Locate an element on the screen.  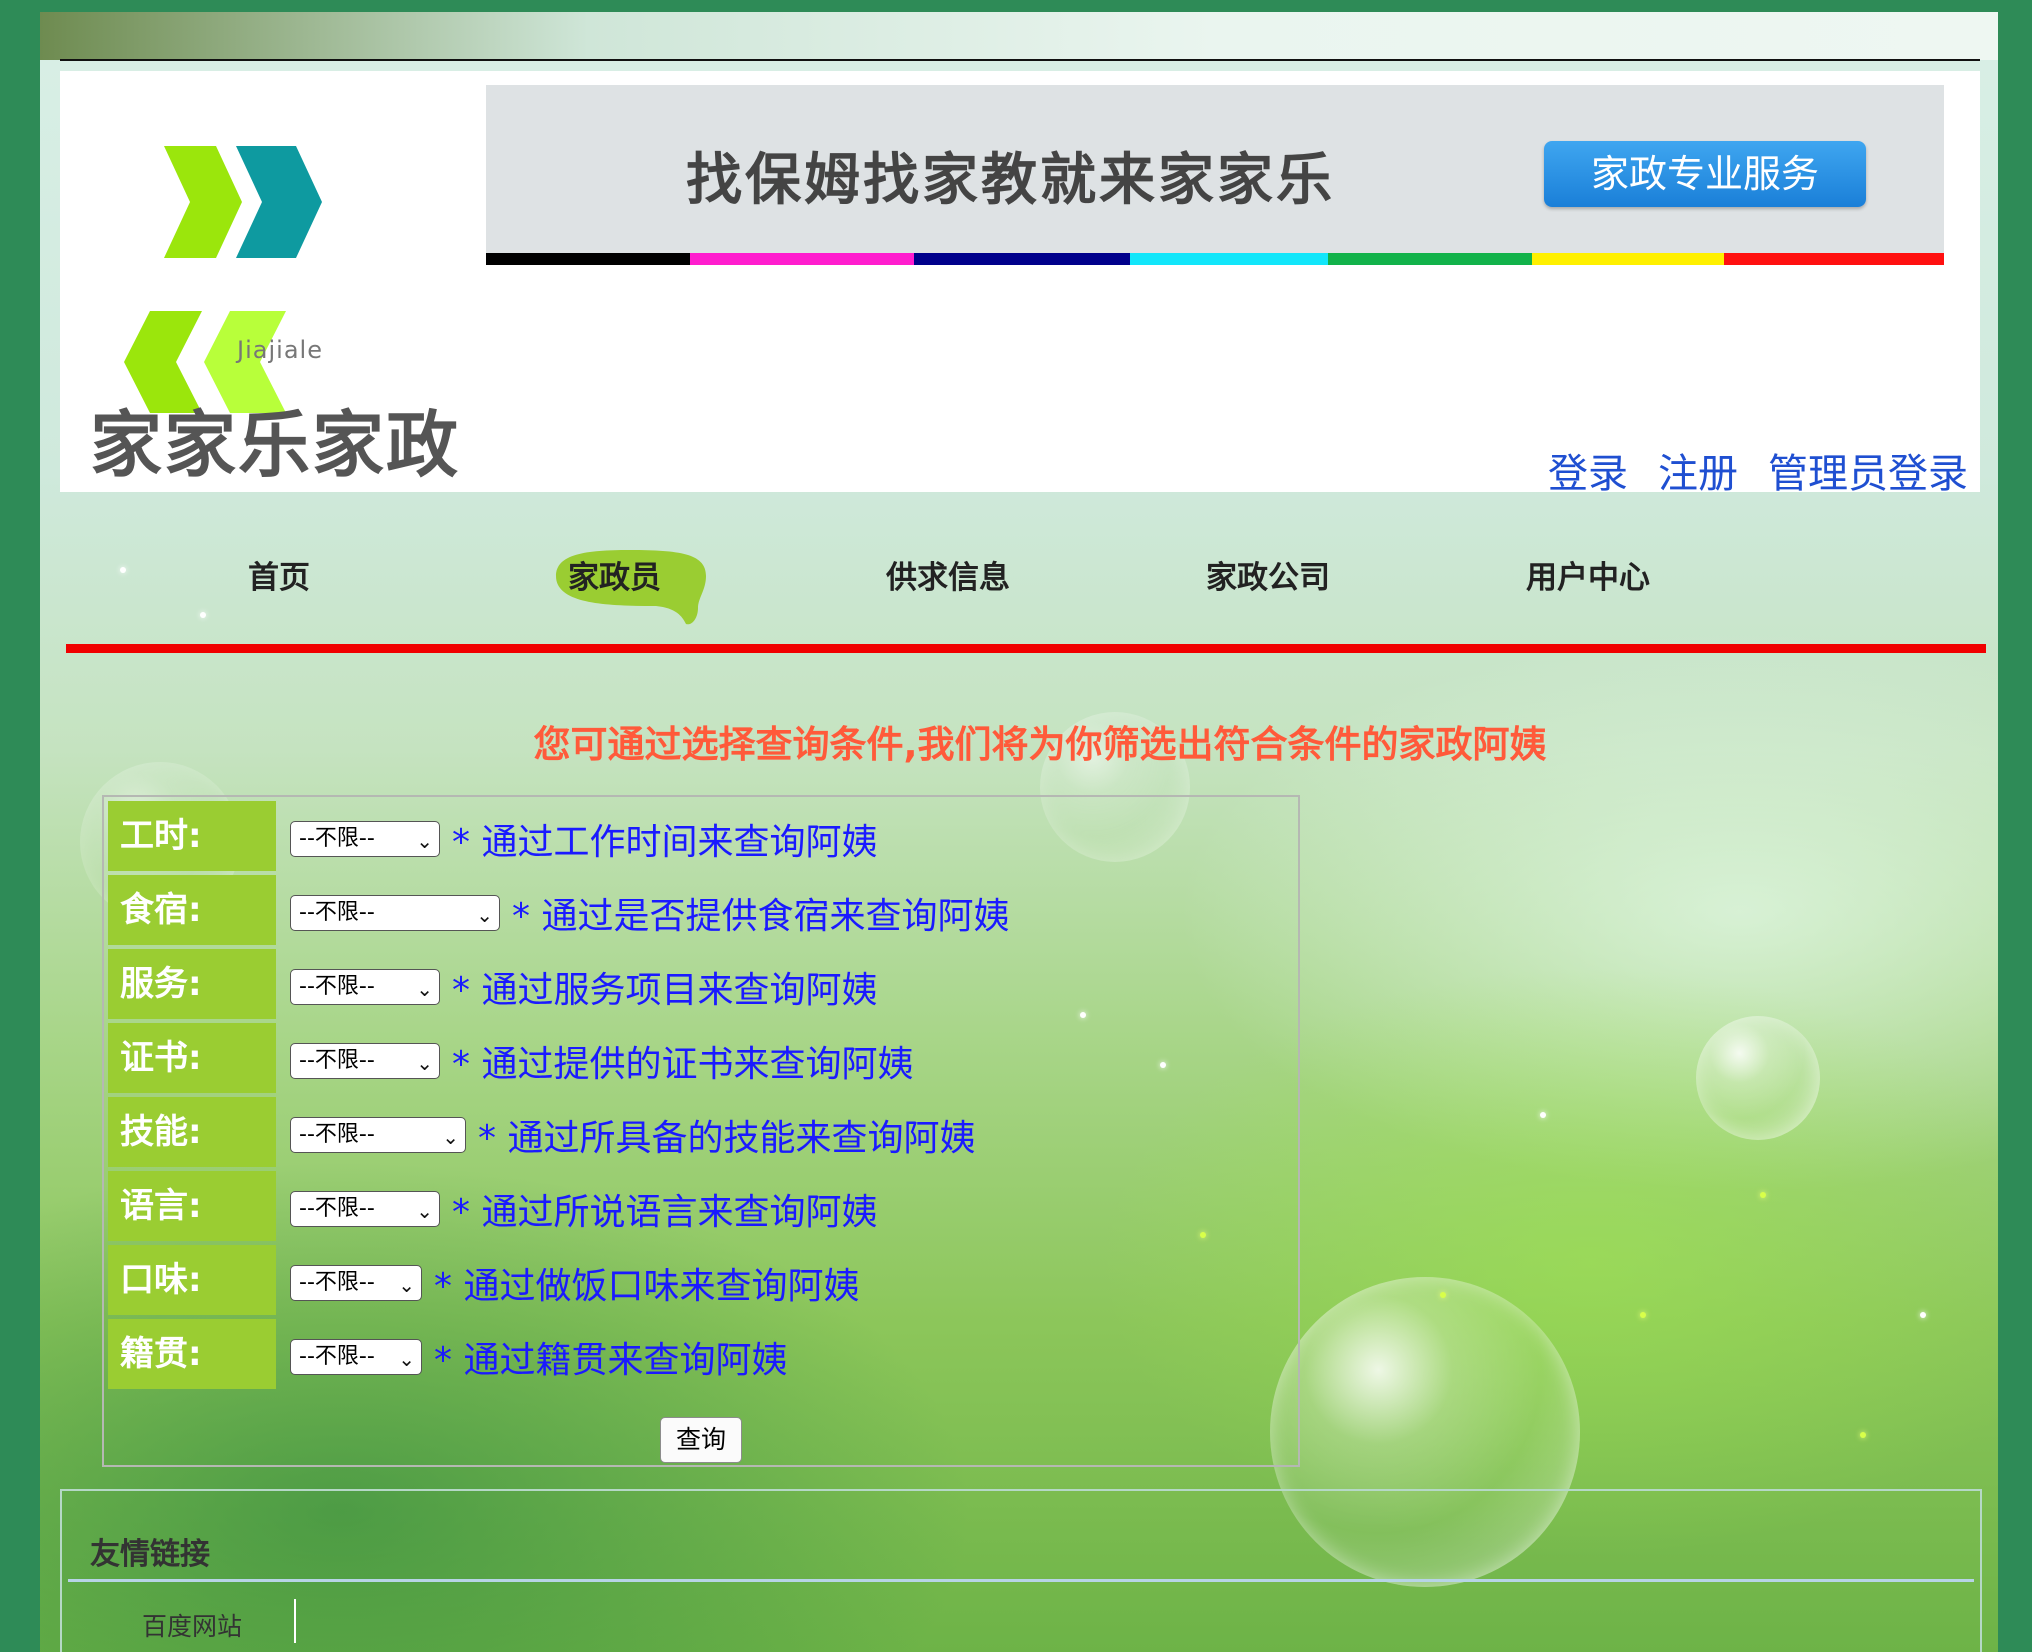
filter-hint: * 通过所具备的技能来查询阿姨 is located at coordinates (727, 1138).